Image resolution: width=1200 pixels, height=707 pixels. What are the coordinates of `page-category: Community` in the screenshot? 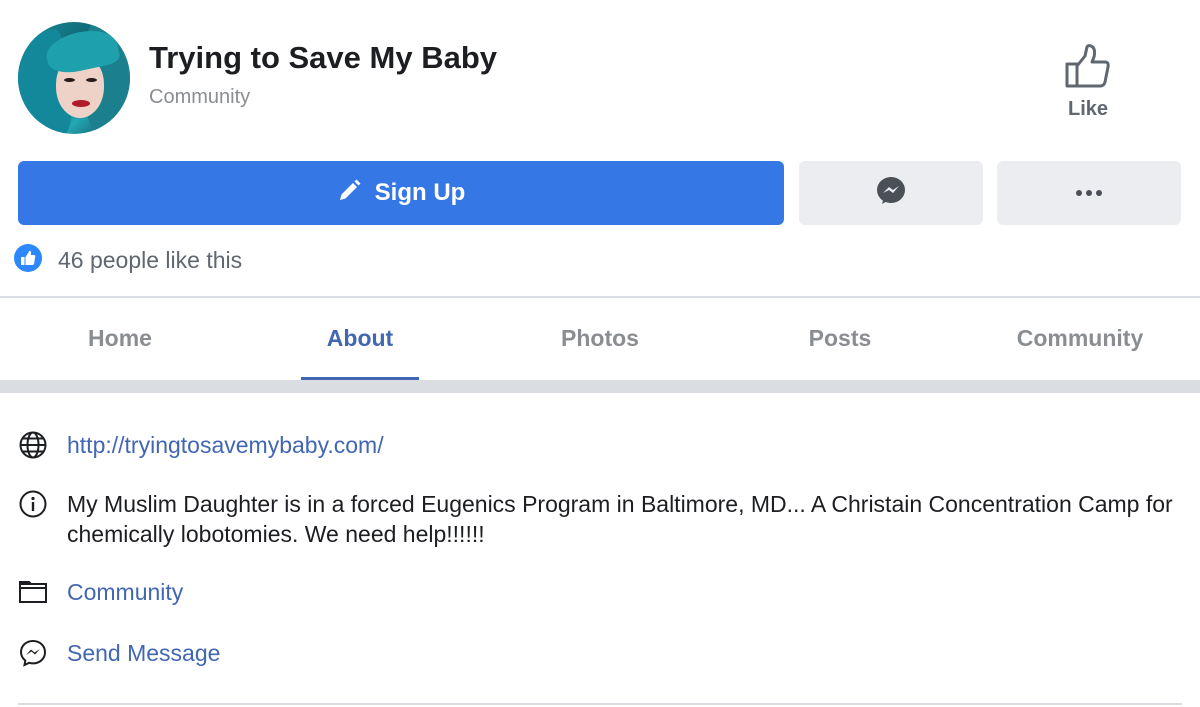 It's located at (200, 97).